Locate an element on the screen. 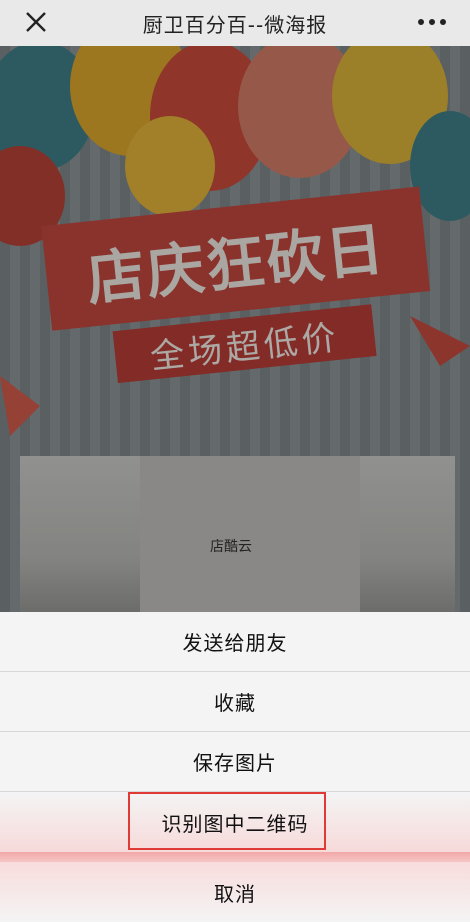 The image size is (470, 922). close-icon is located at coordinates (36, 22).